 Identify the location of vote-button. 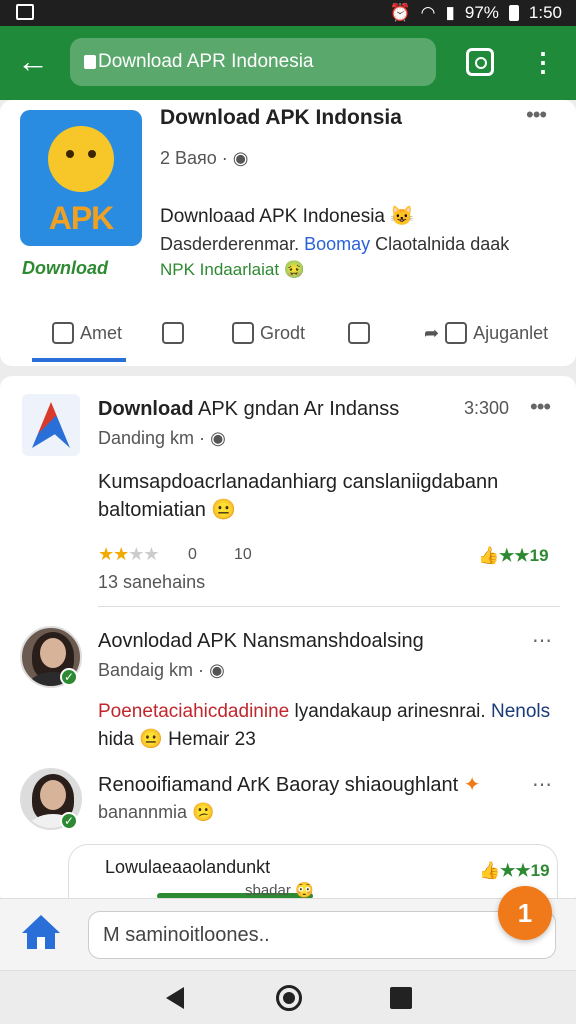
(173, 333).